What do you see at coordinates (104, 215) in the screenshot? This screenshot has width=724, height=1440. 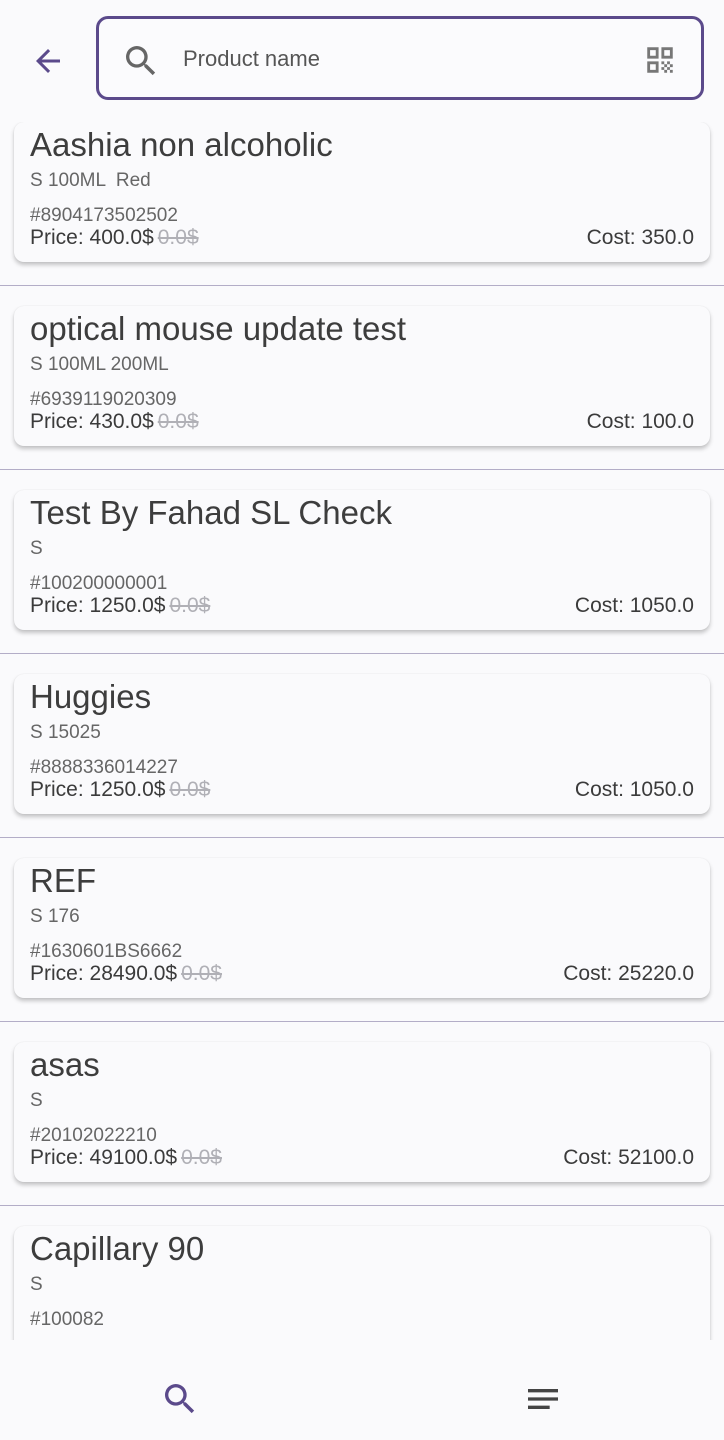 I see `product-barcode: #8904173502502` at bounding box center [104, 215].